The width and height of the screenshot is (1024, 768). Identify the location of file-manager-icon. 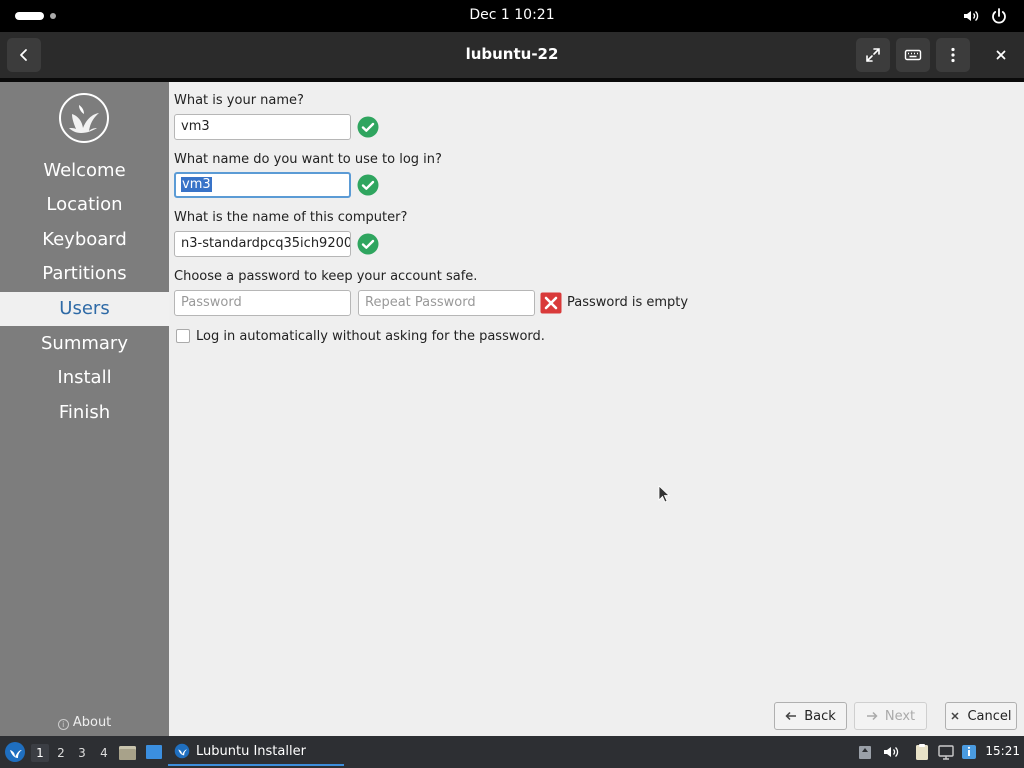
(127, 752).